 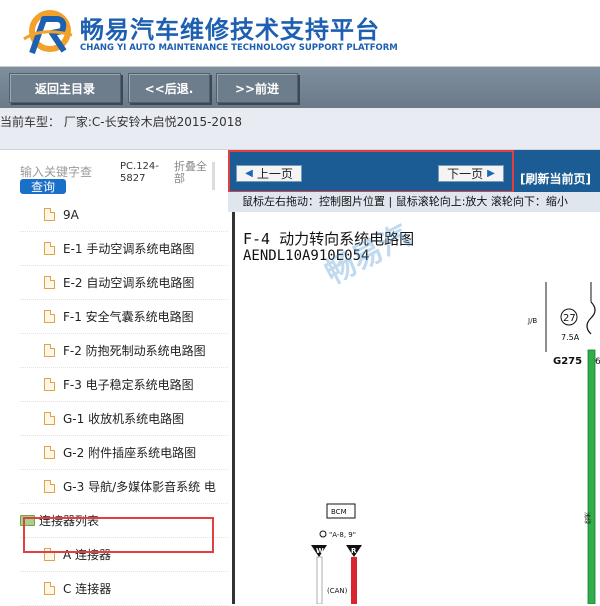 I want to click on tree-item-label: G-3 导航/多媒体影音系统 电, so click(x=139, y=487).